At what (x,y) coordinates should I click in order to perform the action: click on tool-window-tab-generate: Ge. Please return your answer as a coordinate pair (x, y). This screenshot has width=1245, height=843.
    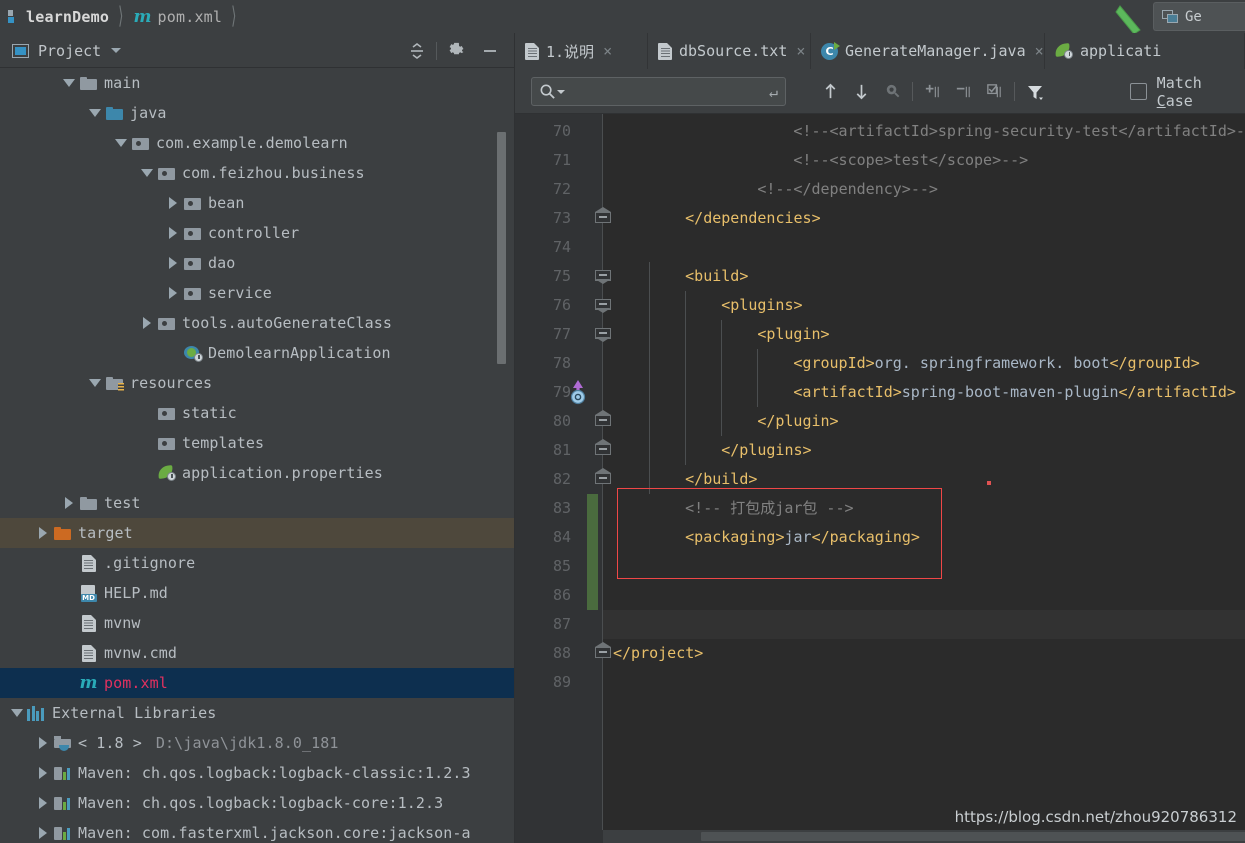
    Looking at the image, I should click on (1199, 16).